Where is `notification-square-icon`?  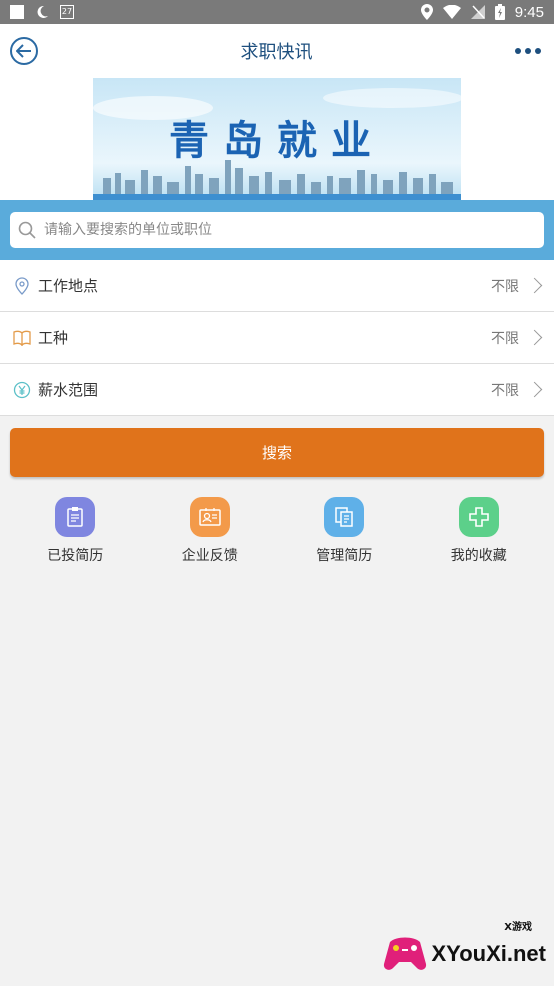
notification-square-icon is located at coordinates (17, 12).